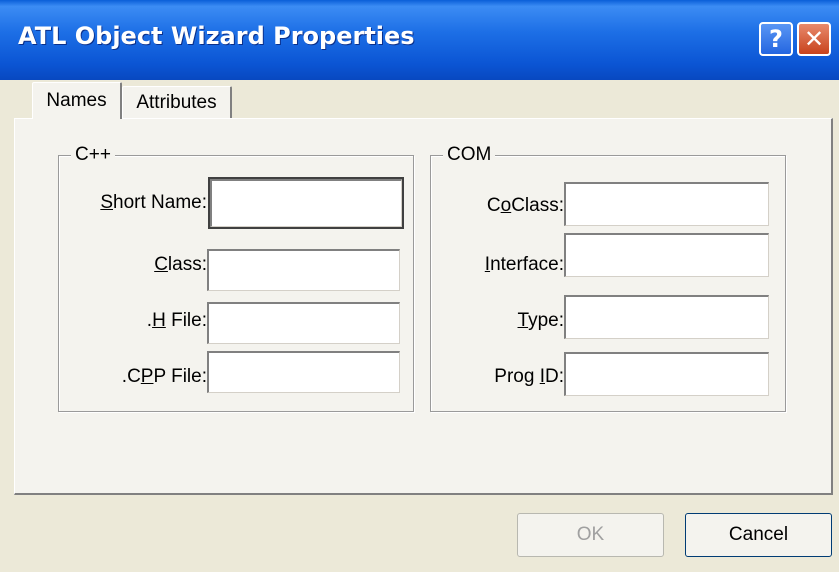 The image size is (839, 572). I want to click on tab-names: Names, so click(77, 100).